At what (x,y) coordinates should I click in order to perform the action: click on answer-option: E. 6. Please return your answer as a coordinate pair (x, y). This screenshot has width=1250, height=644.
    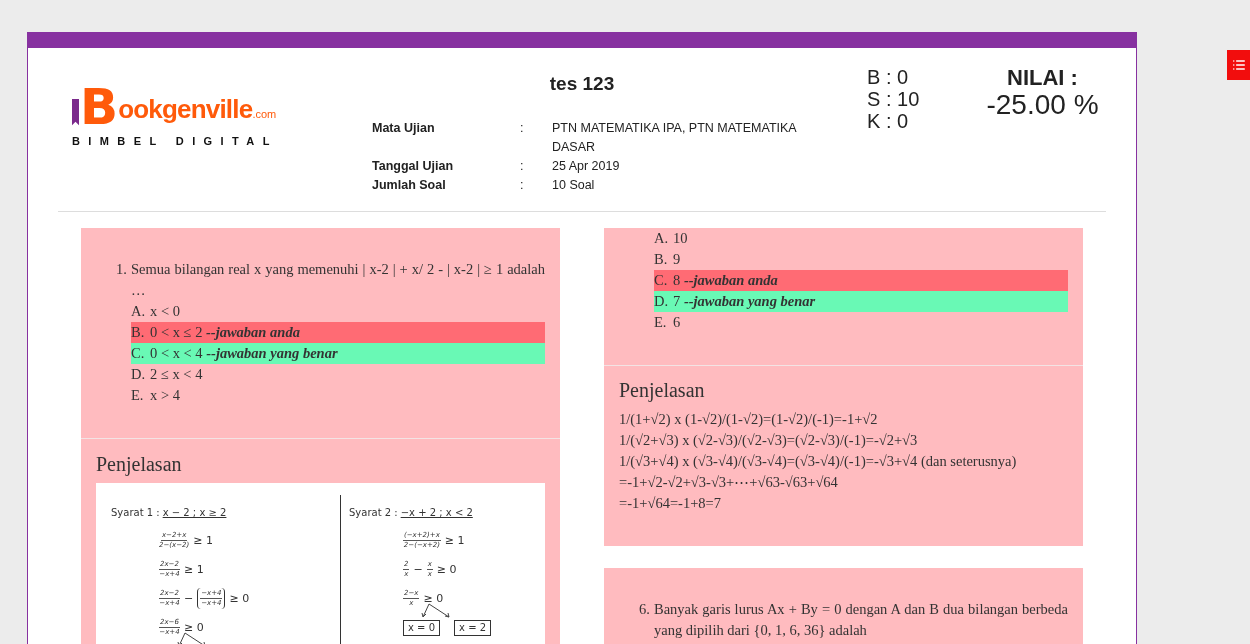
    Looking at the image, I should click on (861, 322).